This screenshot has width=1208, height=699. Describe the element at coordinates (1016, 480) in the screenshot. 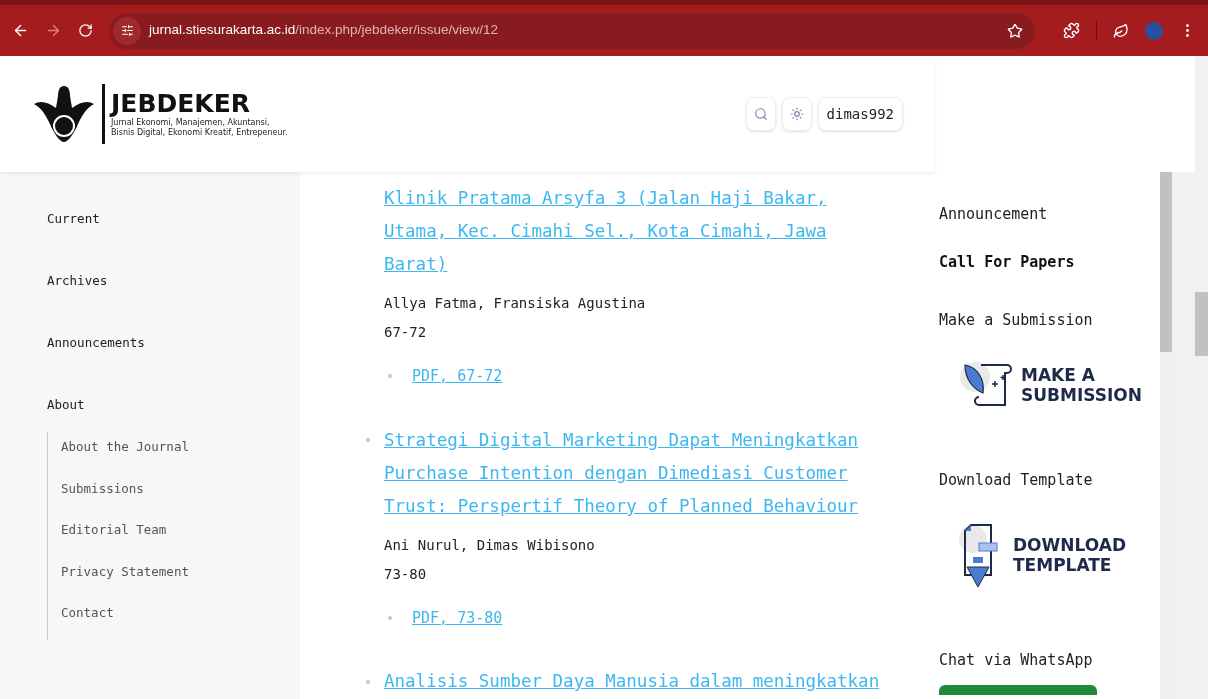

I see `sidebar-heading: Download Template` at that location.